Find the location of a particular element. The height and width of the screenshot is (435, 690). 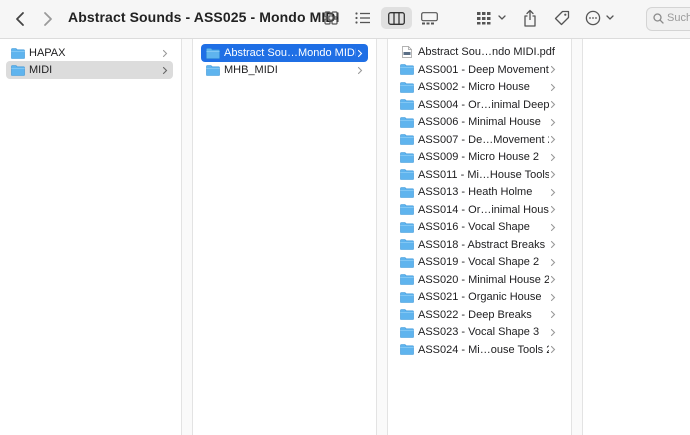

search-icon is located at coordinates (658, 18).